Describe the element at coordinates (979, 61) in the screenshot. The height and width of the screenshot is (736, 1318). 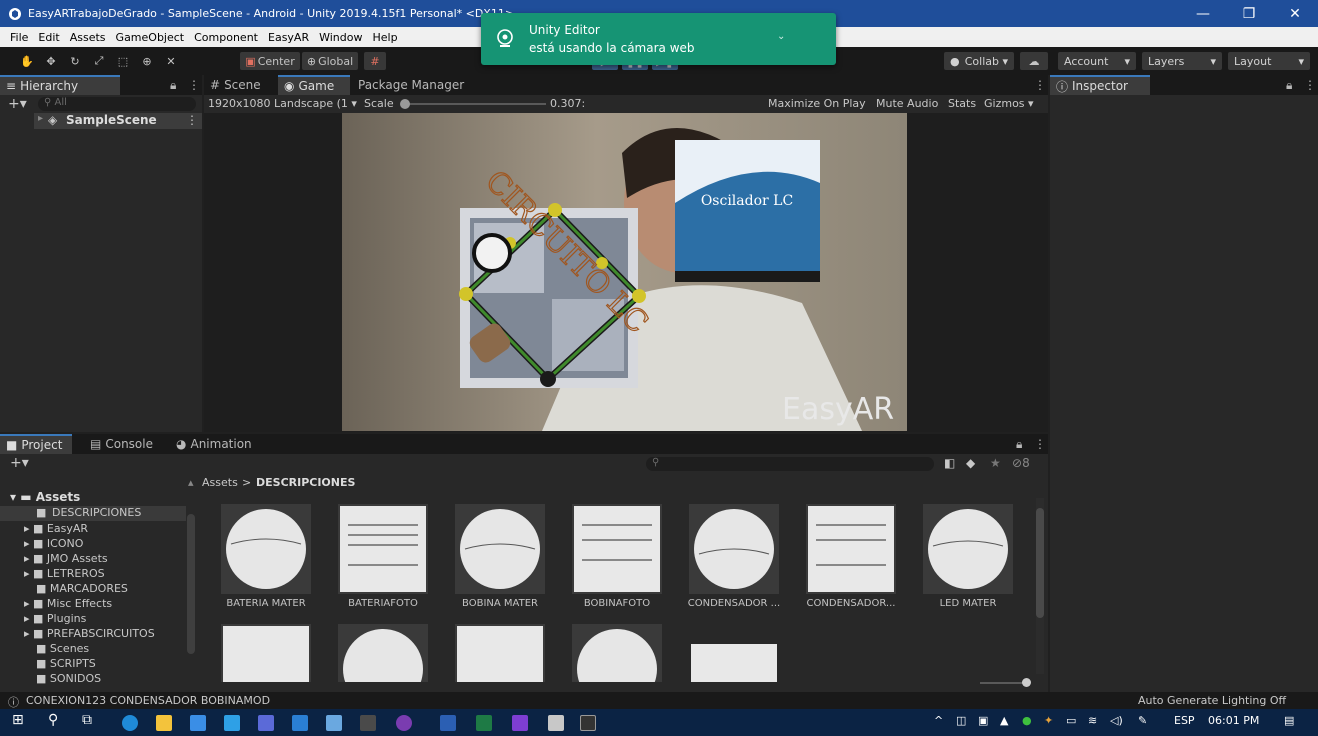
I see `collab-dropdown: ● Collab ▾` at that location.